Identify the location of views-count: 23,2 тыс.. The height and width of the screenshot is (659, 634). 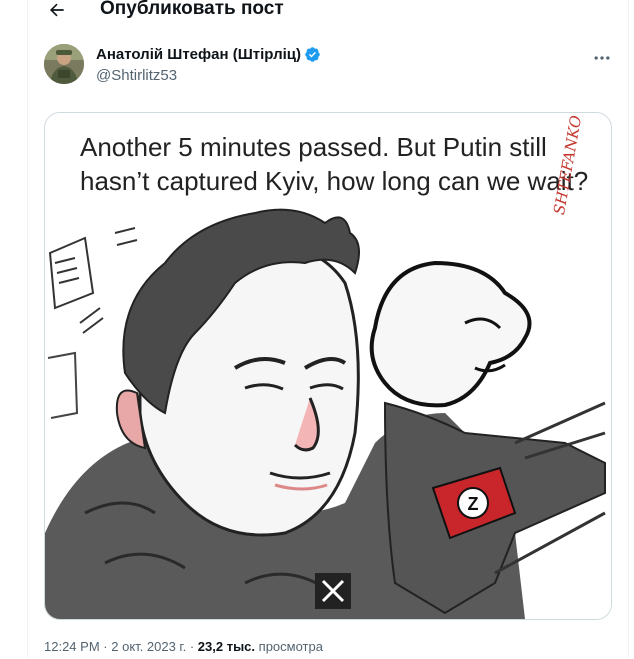
(226, 646).